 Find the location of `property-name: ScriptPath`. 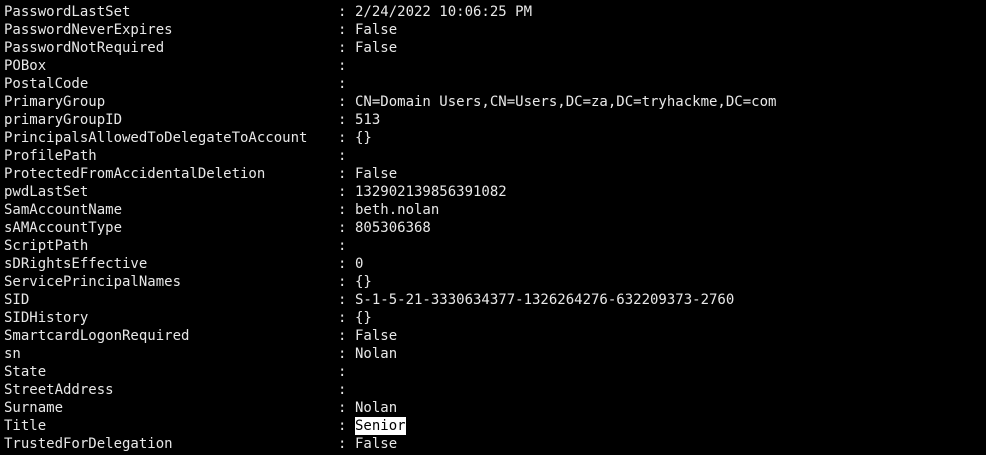

property-name: ScriptPath is located at coordinates (46, 246).